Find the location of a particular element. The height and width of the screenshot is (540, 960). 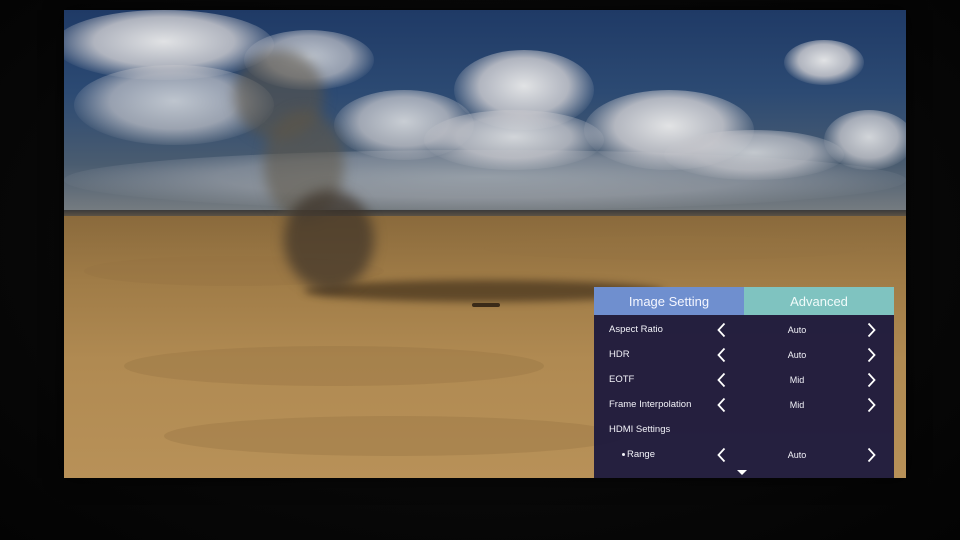

bullet-icon is located at coordinates (623, 454).